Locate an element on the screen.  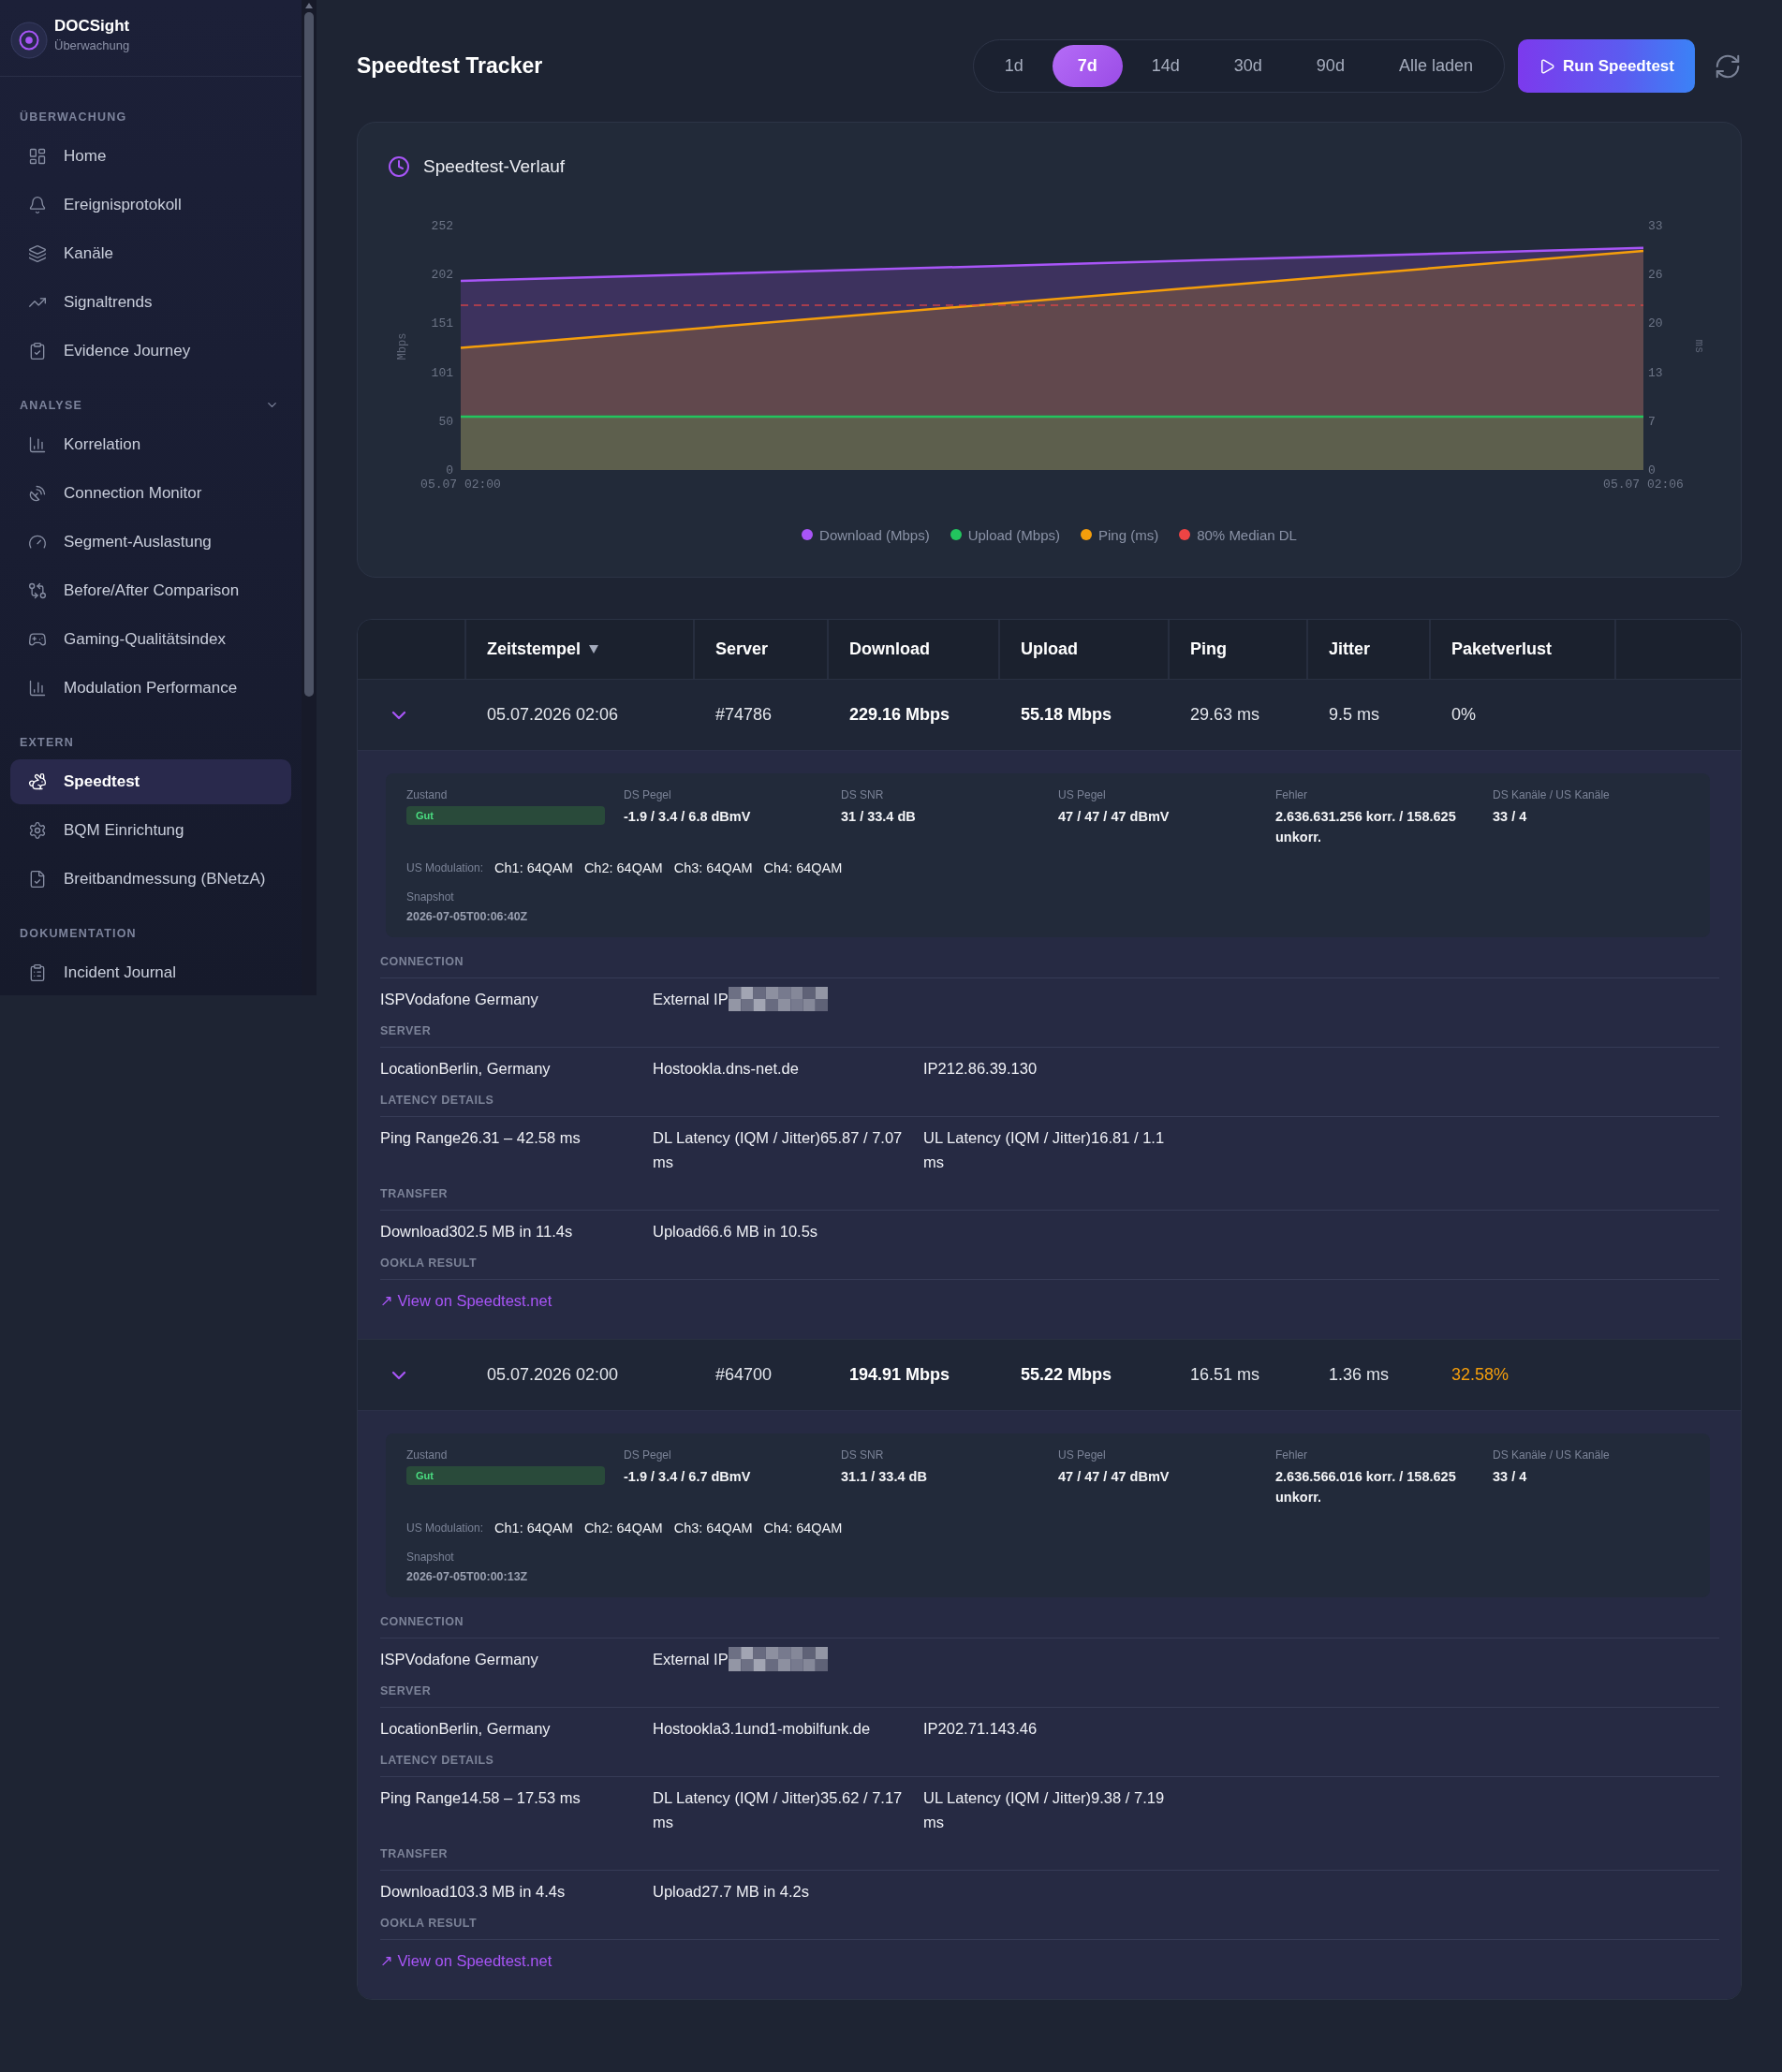
axis-tick-label: 26 is located at coordinates (1656, 275).